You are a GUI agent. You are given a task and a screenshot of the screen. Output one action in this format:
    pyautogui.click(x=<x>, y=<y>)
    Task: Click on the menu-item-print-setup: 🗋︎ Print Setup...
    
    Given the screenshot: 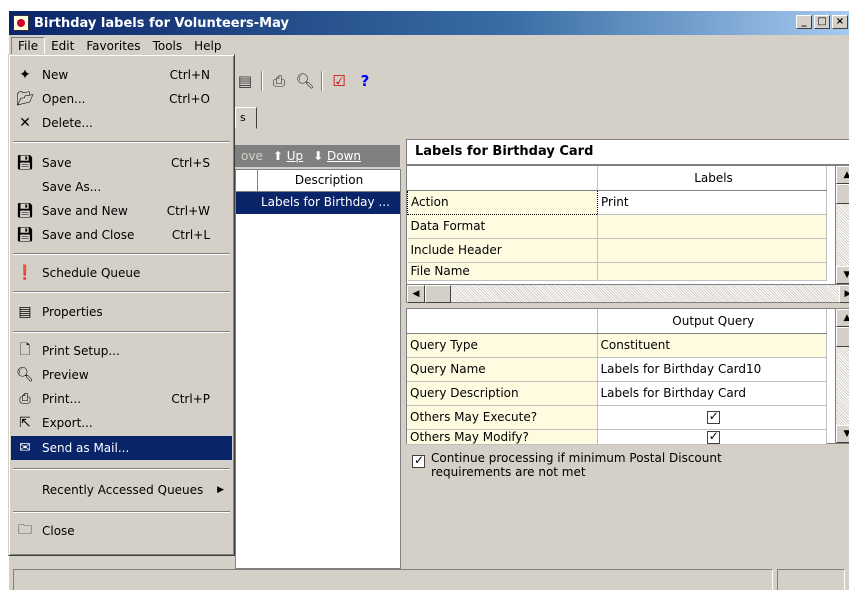 What is the action you would take?
    pyautogui.click(x=121, y=351)
    